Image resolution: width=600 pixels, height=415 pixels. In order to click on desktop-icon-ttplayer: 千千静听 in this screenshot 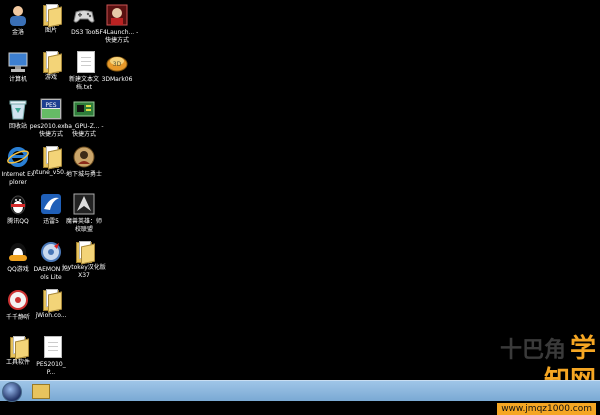, I will do `click(18, 305)`.